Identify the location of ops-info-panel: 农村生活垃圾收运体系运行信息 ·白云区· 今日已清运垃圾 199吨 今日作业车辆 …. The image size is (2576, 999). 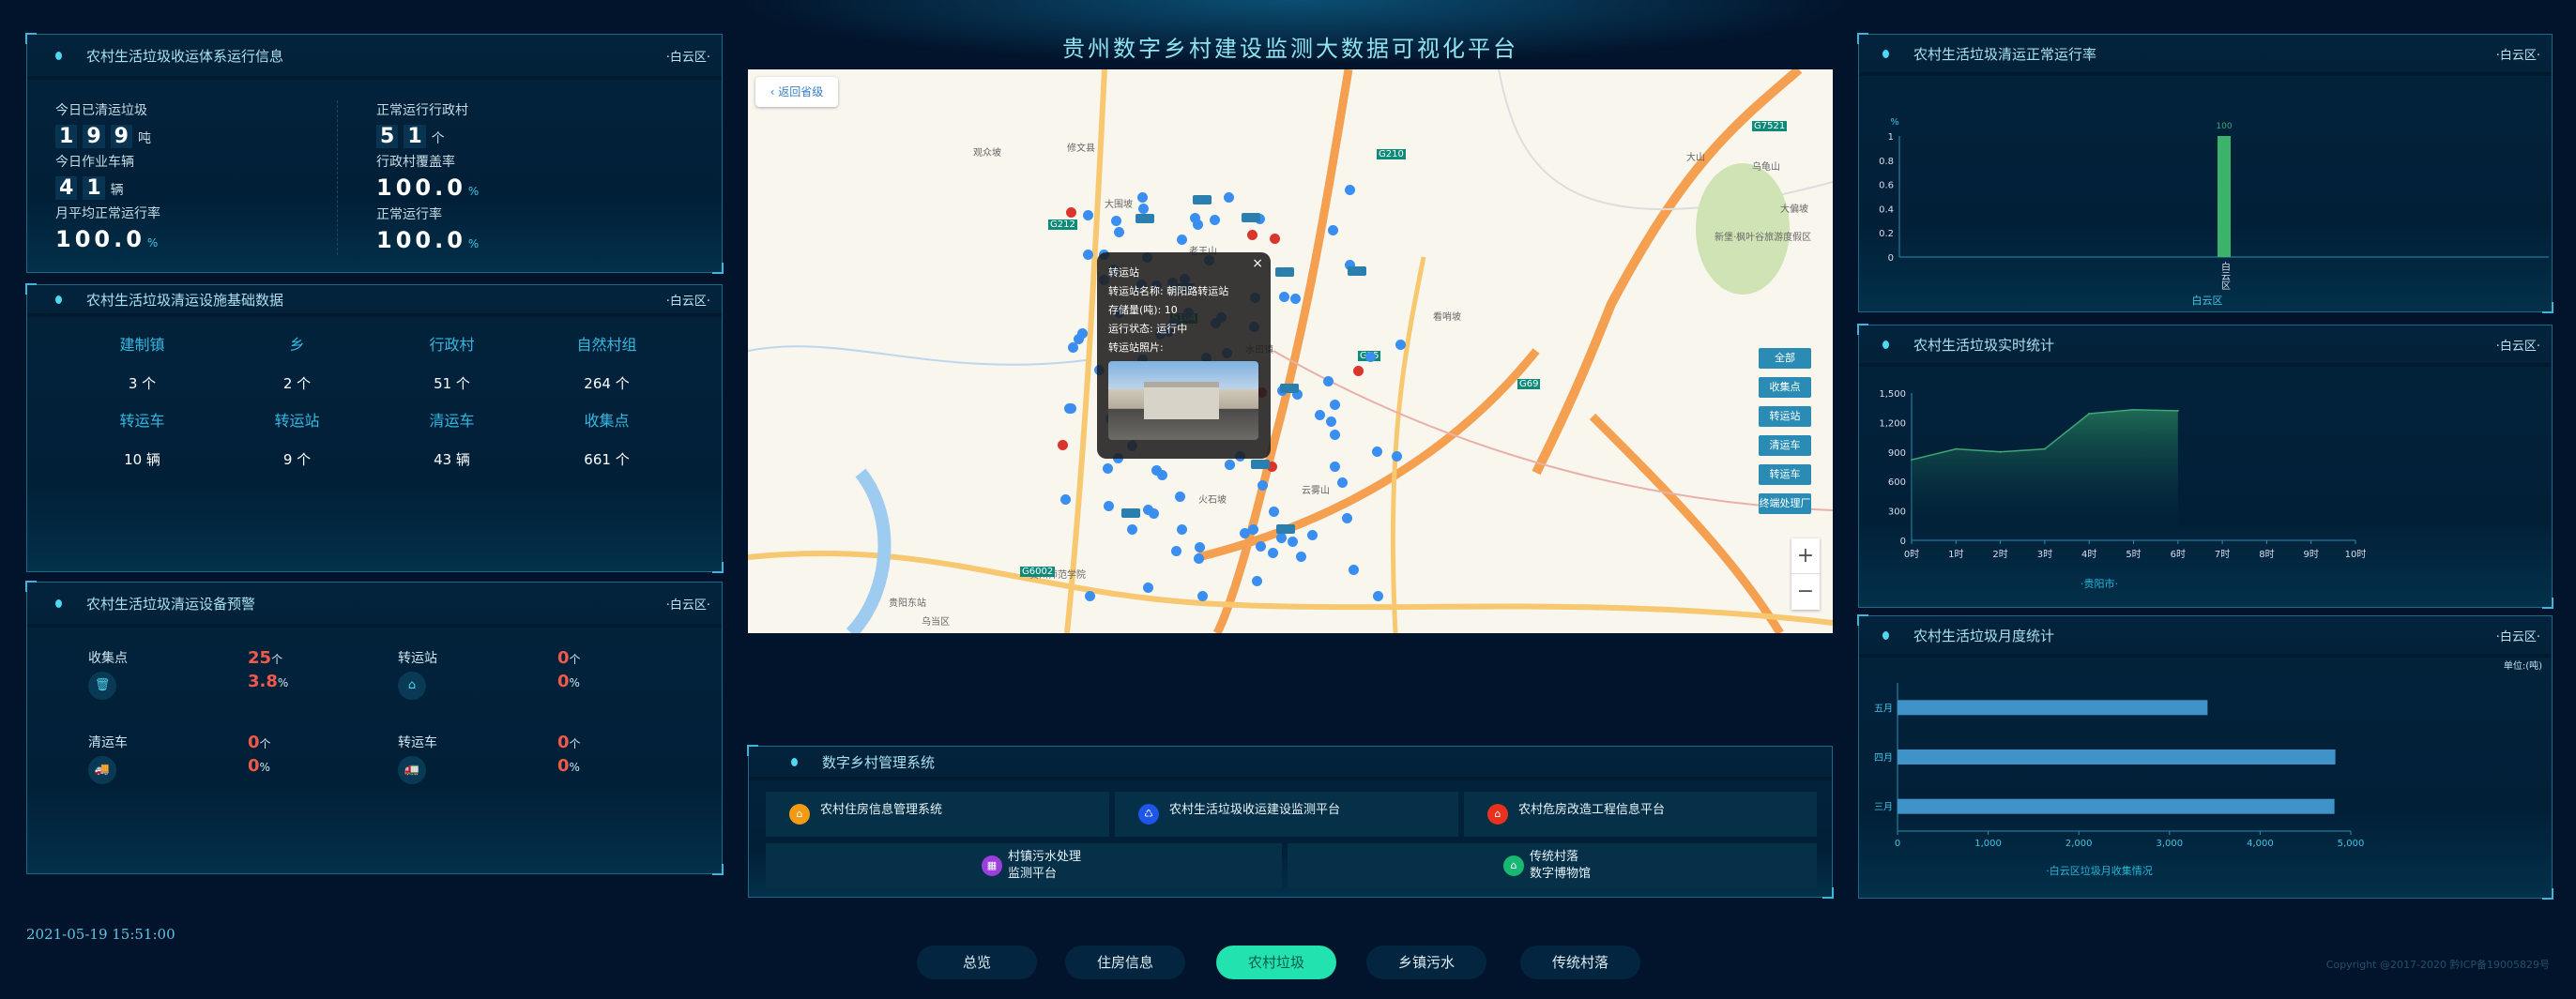
(374, 154).